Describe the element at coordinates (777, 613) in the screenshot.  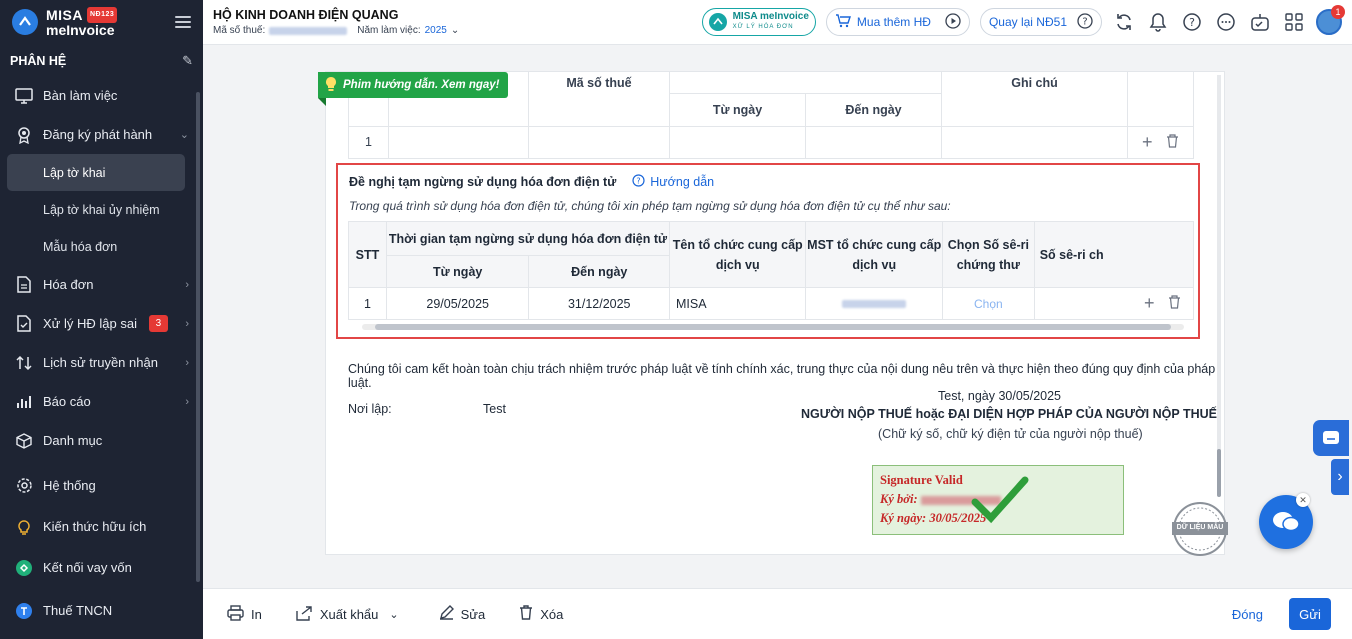
I see `action-footer: In Xuất khẩu ⌄ Sửa Xóa Đóng Gửi` at that location.